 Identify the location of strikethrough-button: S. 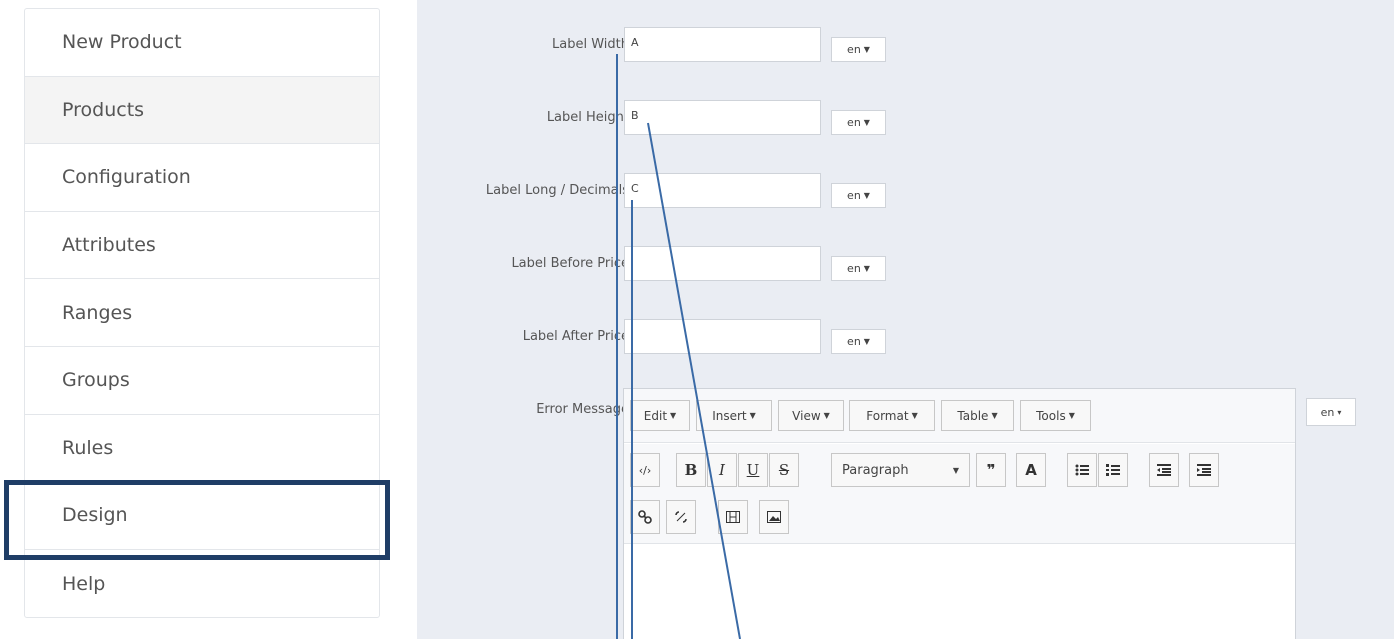
(784, 470).